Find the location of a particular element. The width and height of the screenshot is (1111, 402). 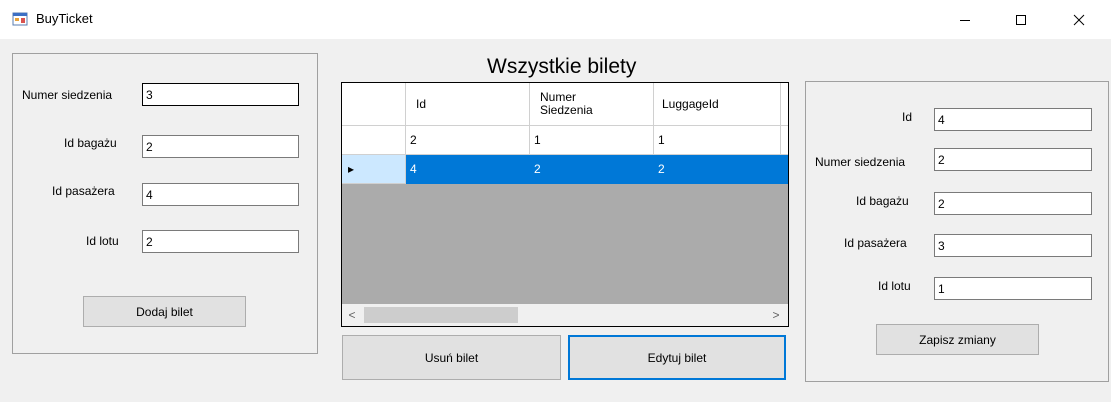

seat-number-label: Numer siedzenia is located at coordinates (67, 95).